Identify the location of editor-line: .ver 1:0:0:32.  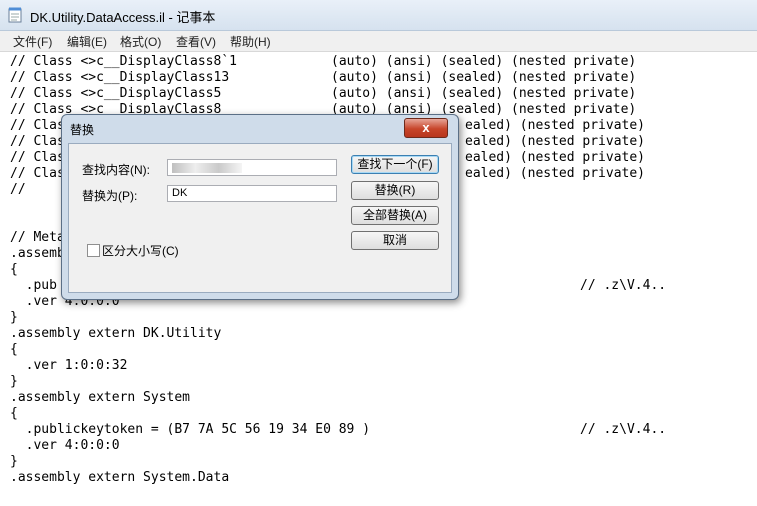
(69, 365).